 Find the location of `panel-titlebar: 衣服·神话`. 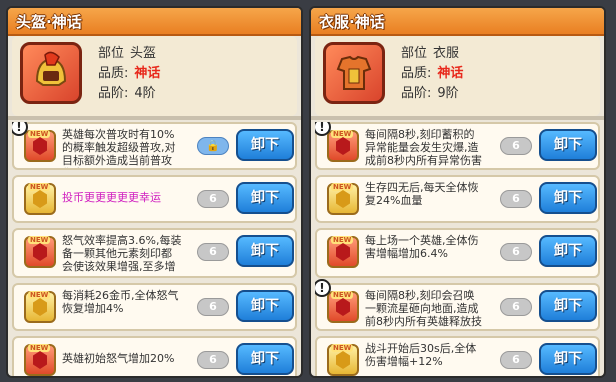

panel-titlebar: 衣服·神话 is located at coordinates (457, 22).